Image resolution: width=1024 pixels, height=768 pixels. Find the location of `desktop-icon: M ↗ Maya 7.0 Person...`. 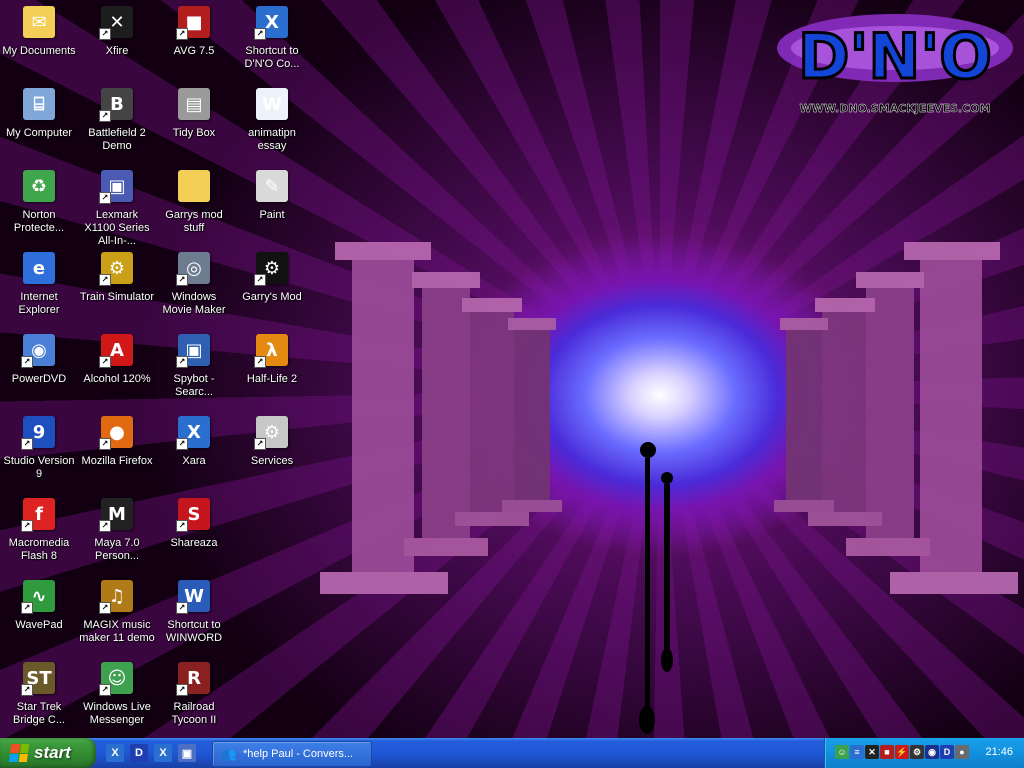

desktop-icon: M ↗ Maya 7.0 Person... is located at coordinates (117, 536).